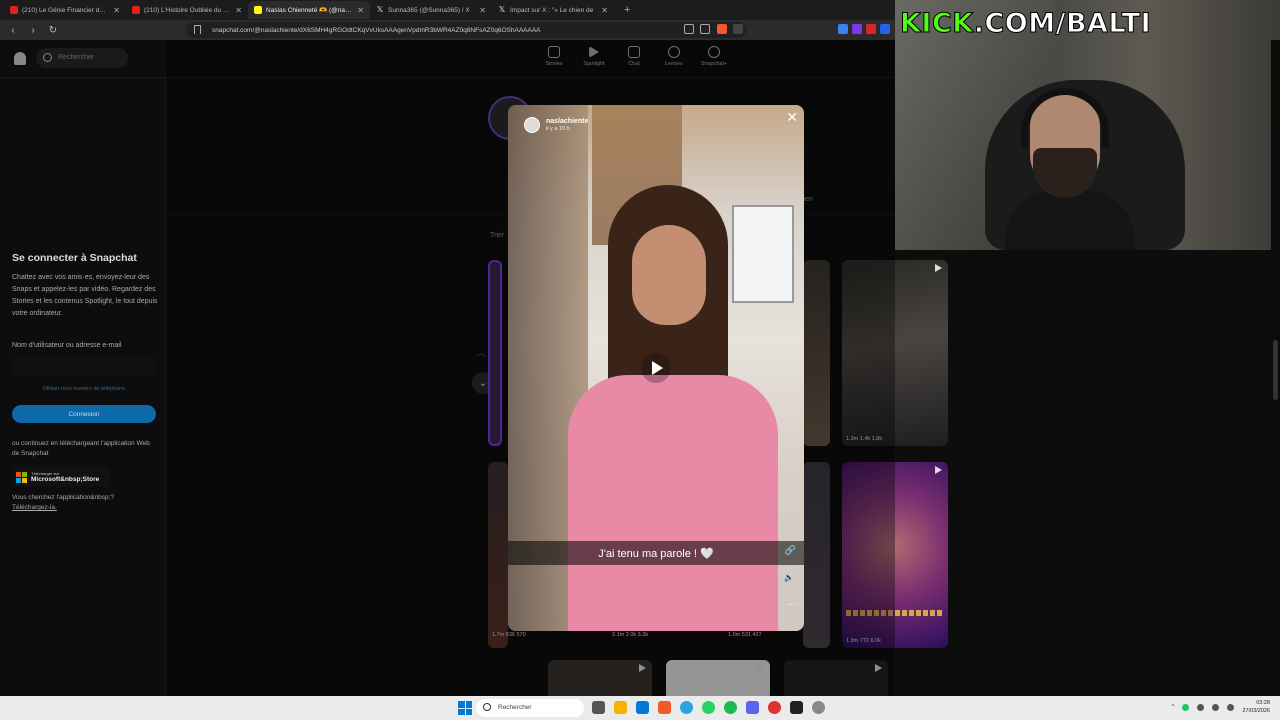 This screenshot has height=720, width=1280. What do you see at coordinates (656, 553) in the screenshot?
I see `story-caption: J'ai tenu ma parole ! 🤍` at bounding box center [656, 553].